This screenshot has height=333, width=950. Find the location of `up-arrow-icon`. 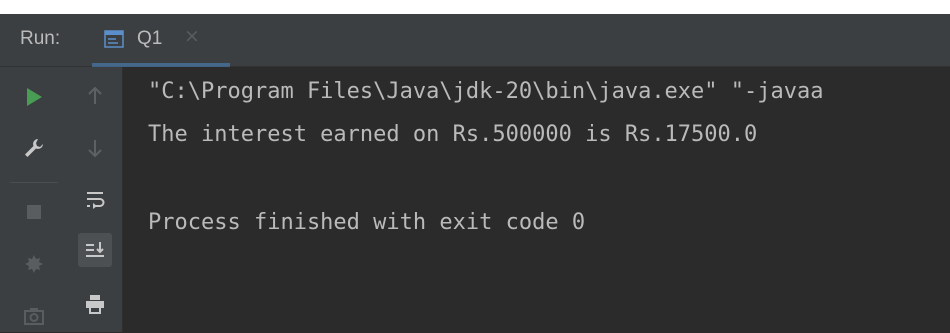

up-arrow-icon is located at coordinates (95, 96).